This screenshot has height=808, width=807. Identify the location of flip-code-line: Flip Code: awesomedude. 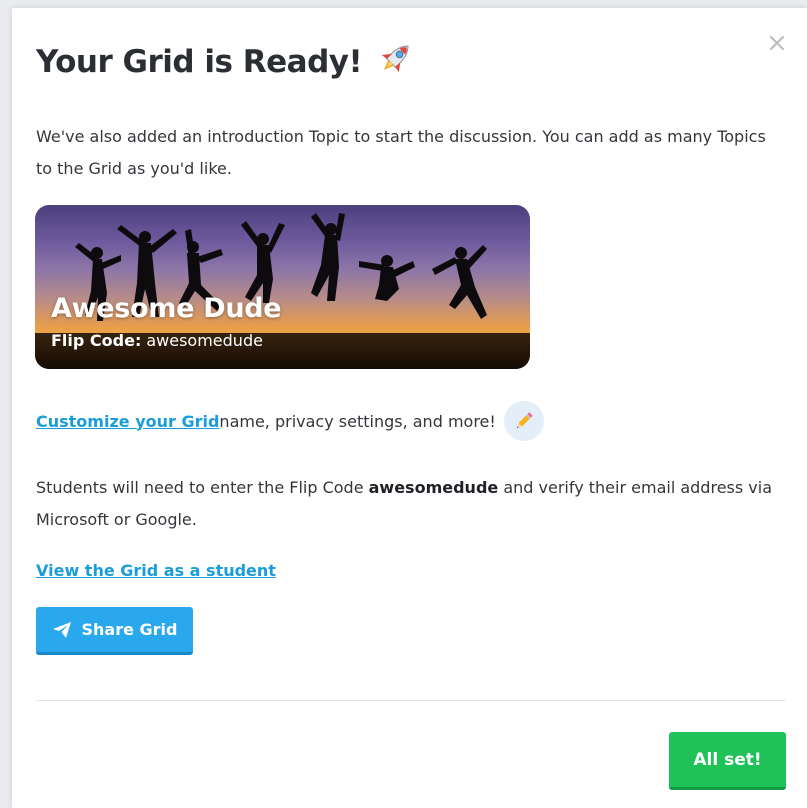
(157, 340).